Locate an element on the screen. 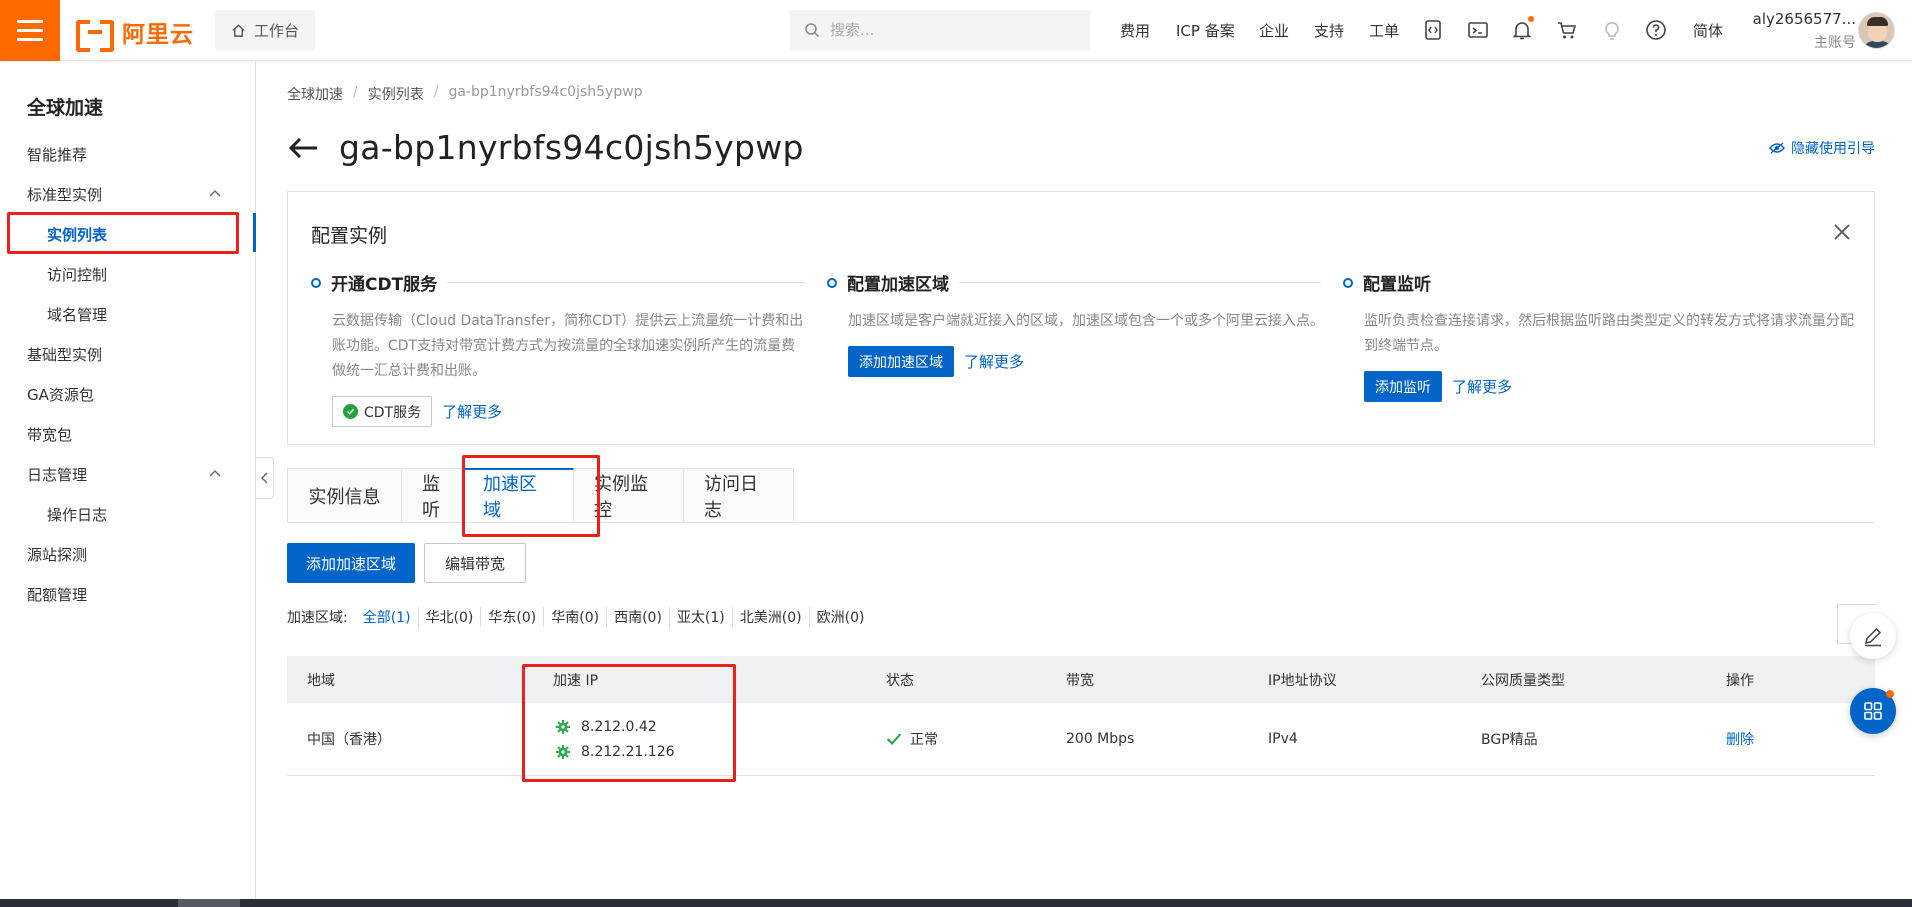 The height and width of the screenshot is (907, 1912). sidebar-item-basic-instance: 基础型实例 is located at coordinates (64, 354).